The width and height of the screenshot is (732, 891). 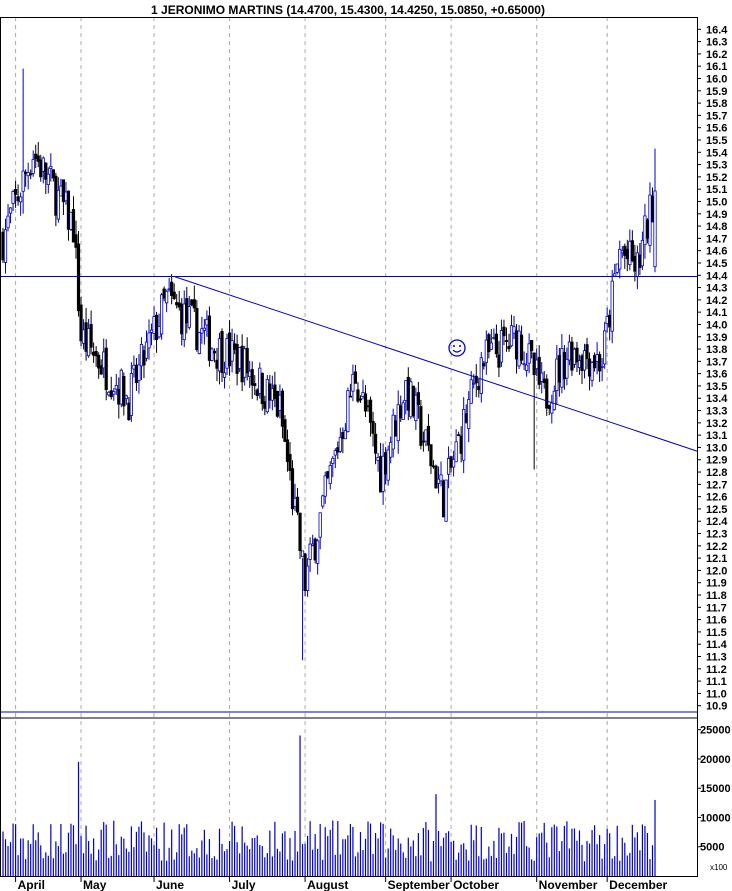 I want to click on price-tick-label: 11.5, so click(x=716, y=633).